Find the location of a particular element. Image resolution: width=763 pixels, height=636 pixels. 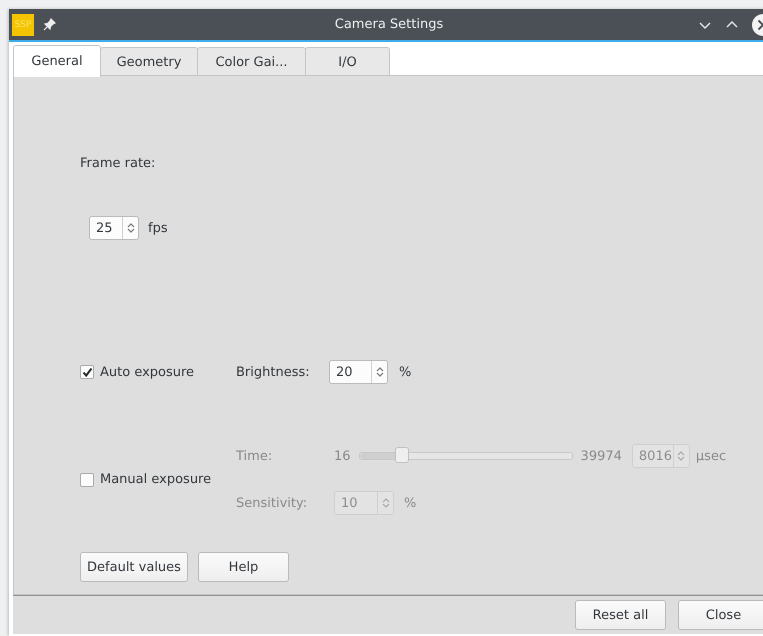

spin-box: 25 is located at coordinates (114, 228).